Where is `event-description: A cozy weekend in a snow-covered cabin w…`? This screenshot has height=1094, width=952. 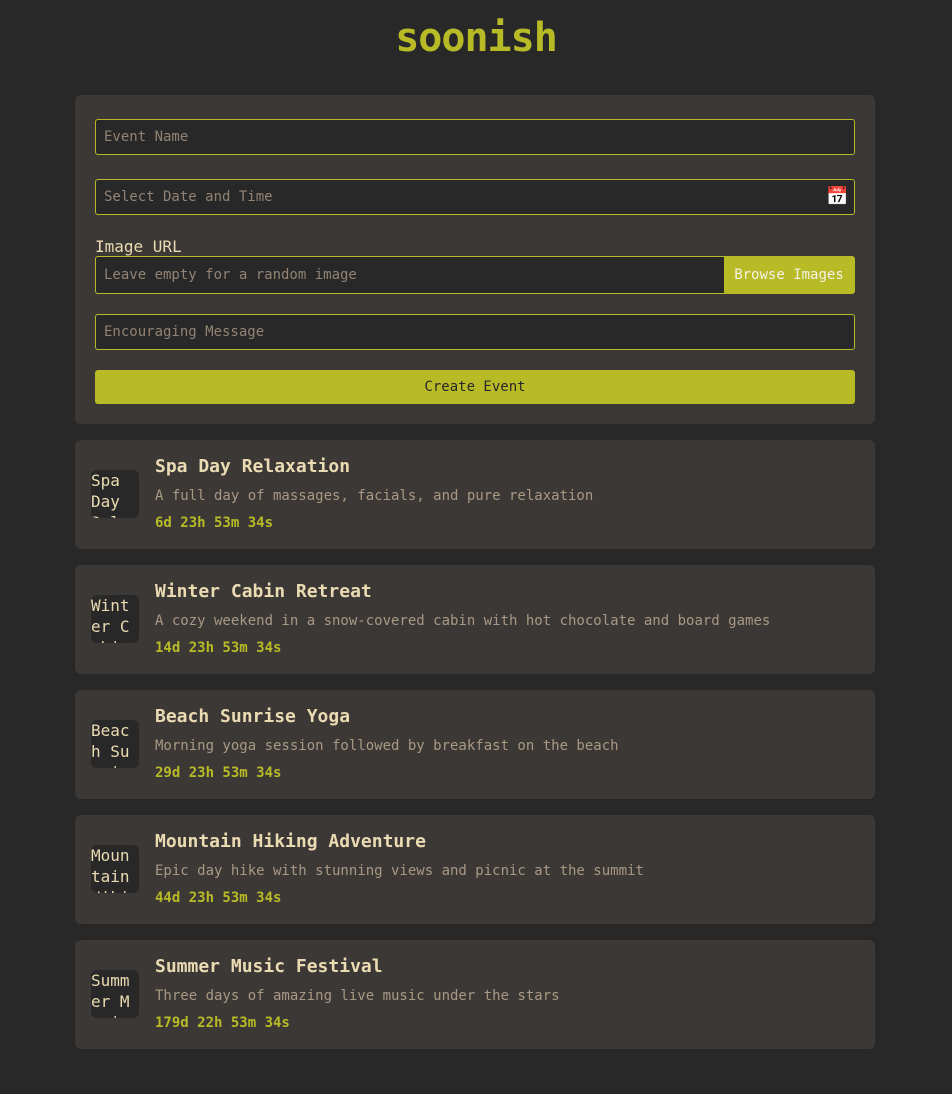 event-description: A cozy weekend in a snow-covered cabin w… is located at coordinates (463, 621).